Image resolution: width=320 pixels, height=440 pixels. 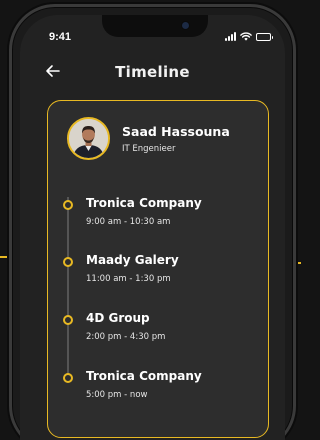 What do you see at coordinates (158, 216) in the screenshot?
I see `timeline-item: Tronica Company 9:00 am - 10:30 am` at bounding box center [158, 216].